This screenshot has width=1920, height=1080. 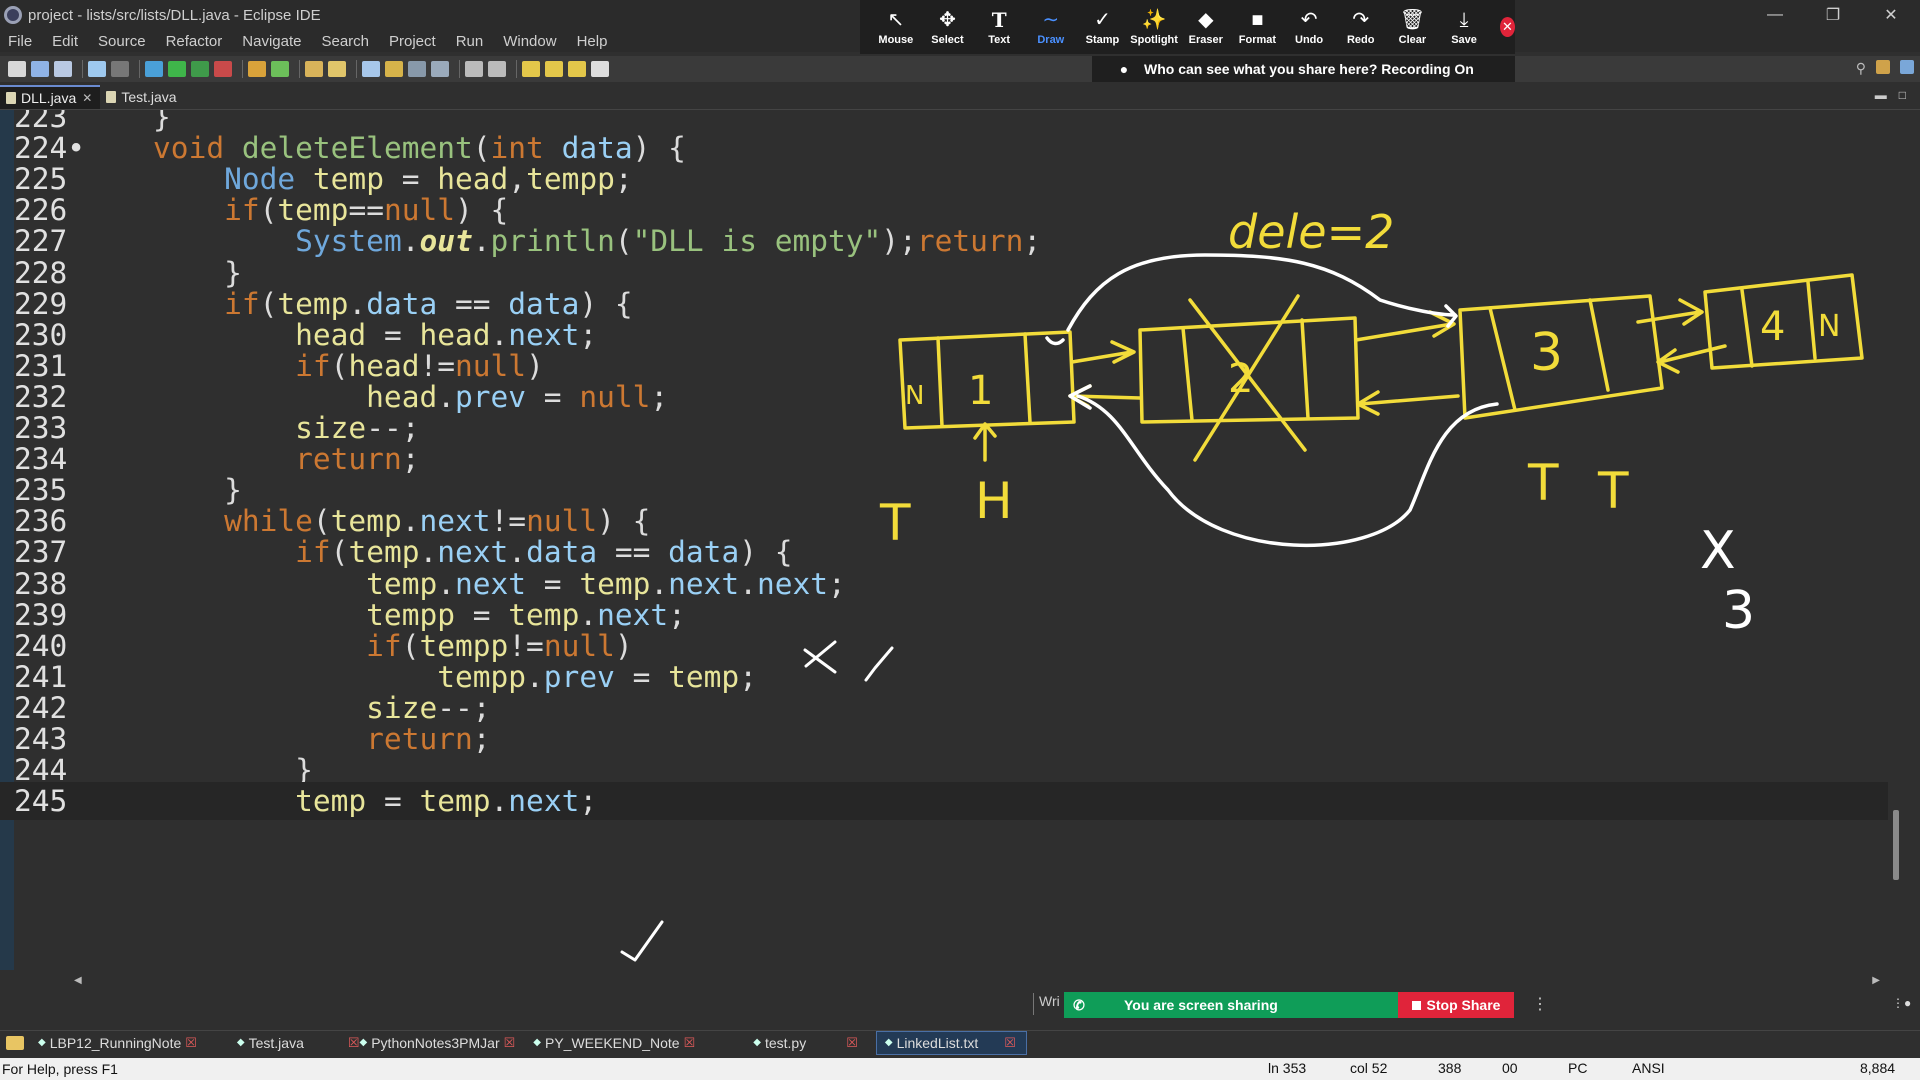 What do you see at coordinates (960, 69) in the screenshot?
I see `main-toolbar` at bounding box center [960, 69].